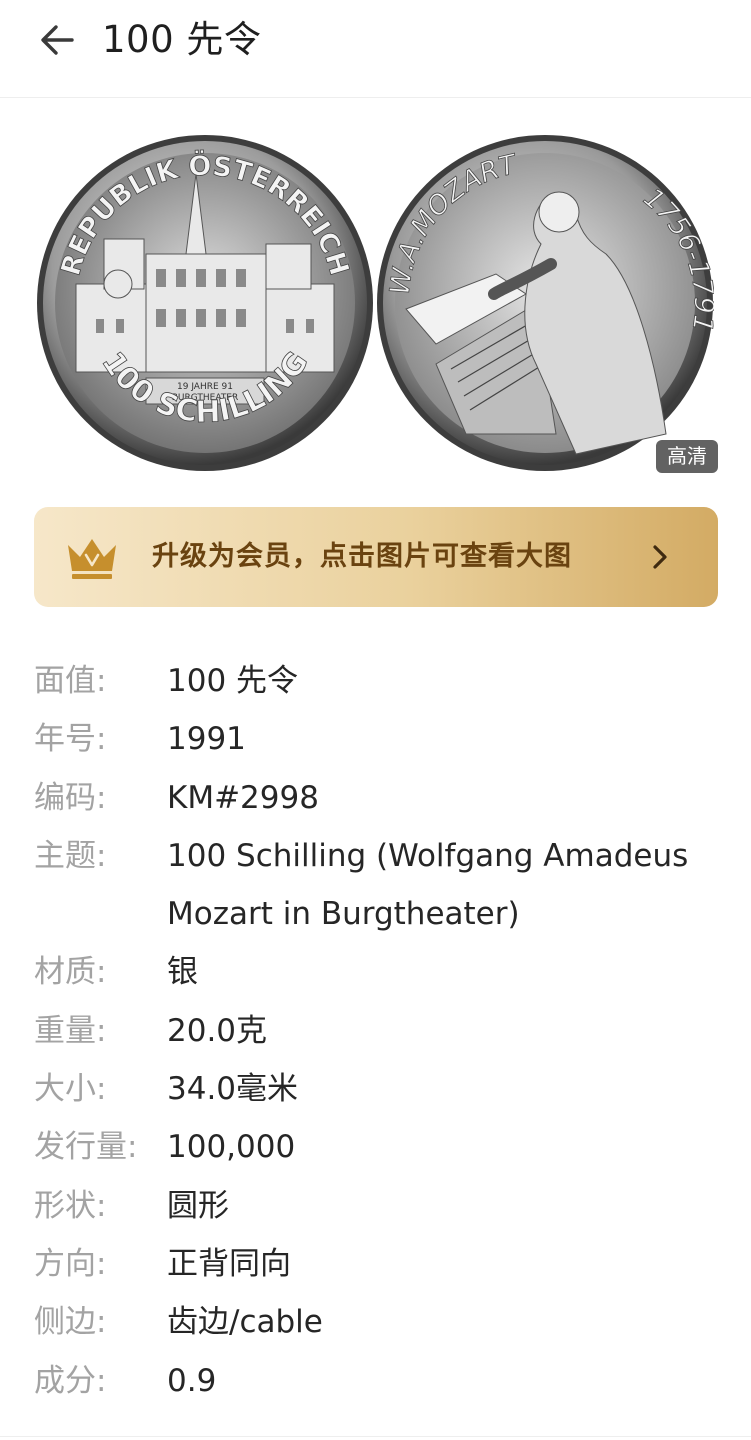  Describe the element at coordinates (70, 739) in the screenshot. I see `detail-label: 年号:` at that location.